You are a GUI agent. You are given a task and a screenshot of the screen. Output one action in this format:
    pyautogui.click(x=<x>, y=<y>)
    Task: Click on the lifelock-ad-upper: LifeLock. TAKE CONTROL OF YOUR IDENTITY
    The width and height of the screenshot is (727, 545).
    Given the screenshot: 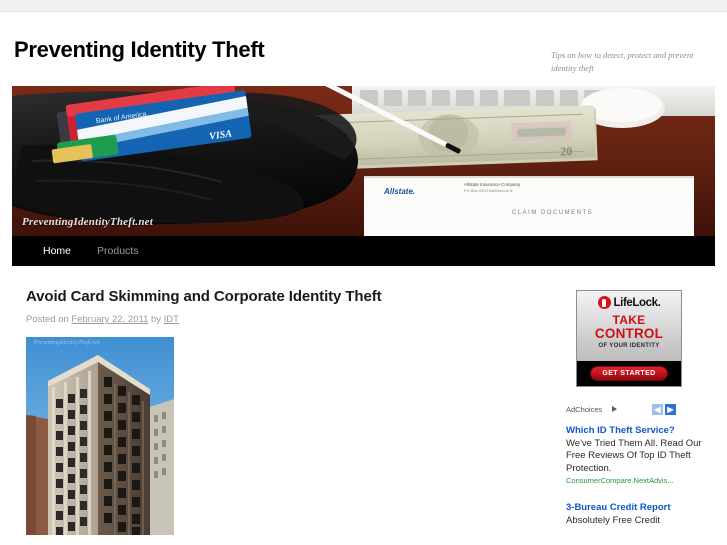 What is the action you would take?
    pyautogui.click(x=629, y=326)
    